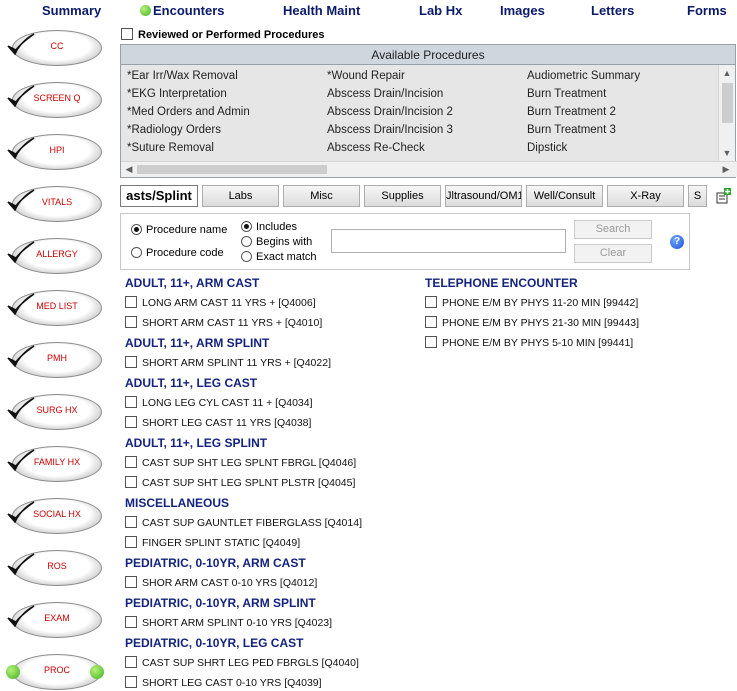  Describe the element at coordinates (55, 100) in the screenshot. I see `sidebar-item-screen-q: SCREEN Q` at that location.